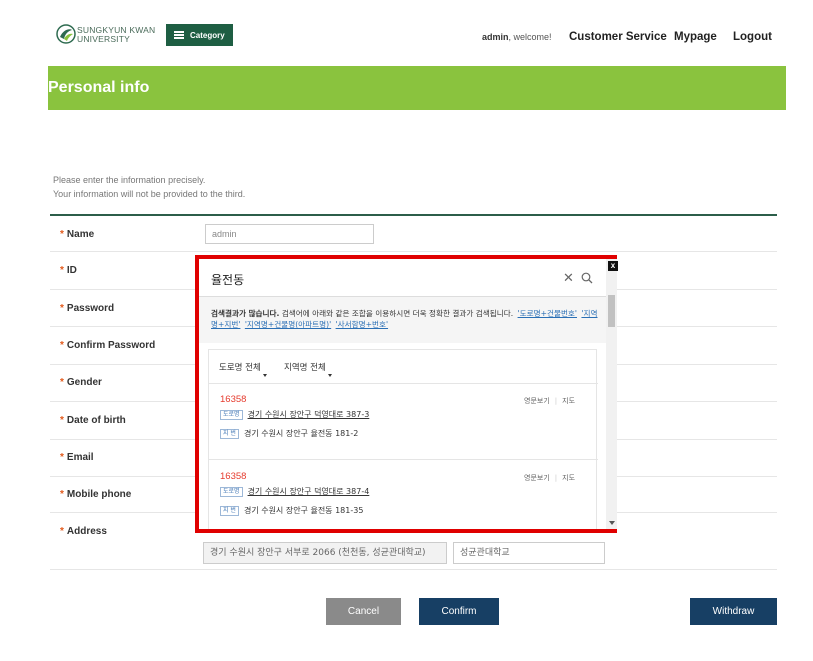  Describe the element at coordinates (363, 611) in the screenshot. I see `cancel-button: Cancel` at that location.